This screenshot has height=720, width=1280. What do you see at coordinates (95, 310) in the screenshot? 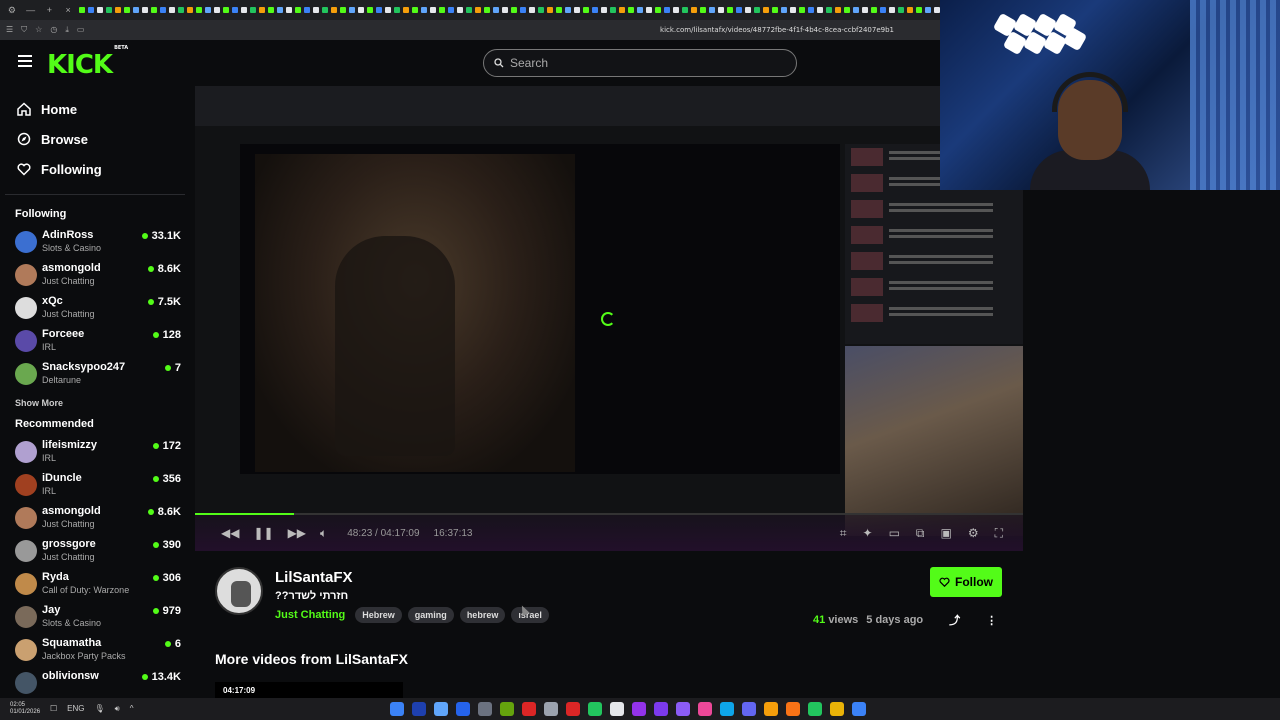
I see `sidebar-channel: xQc Just Chatting 7.5K` at bounding box center [95, 310].